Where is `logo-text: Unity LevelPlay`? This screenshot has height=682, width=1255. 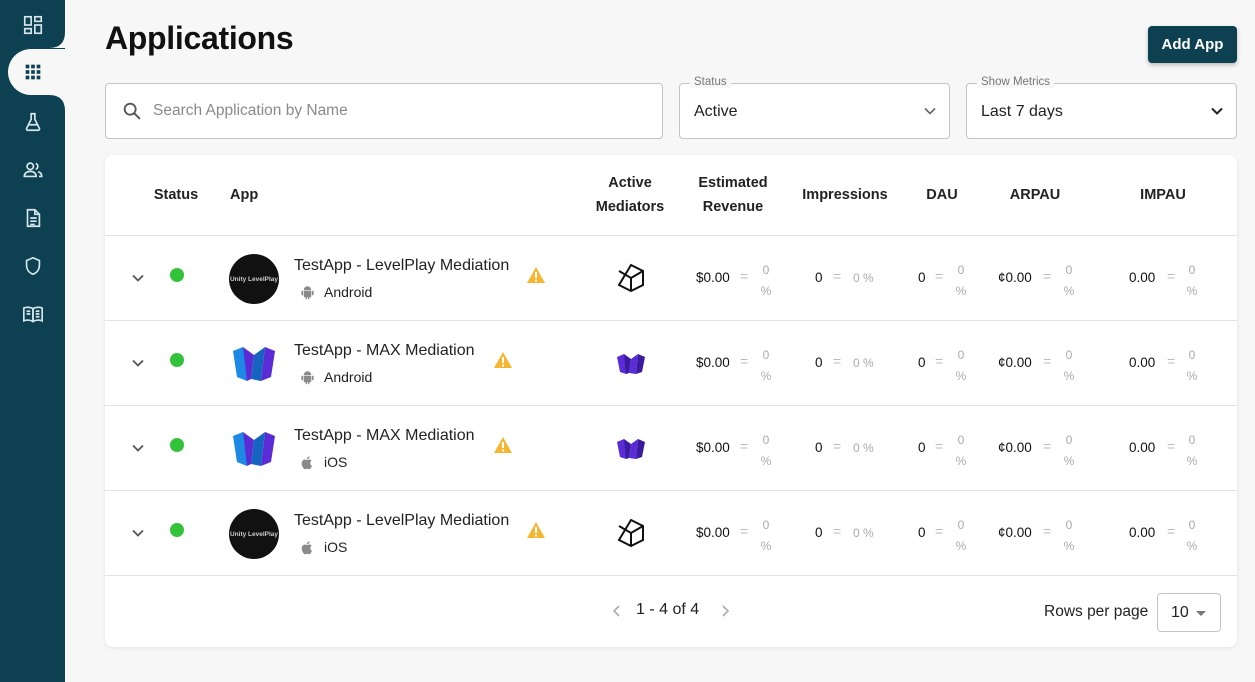
logo-text: Unity LevelPlay is located at coordinates (254, 279).